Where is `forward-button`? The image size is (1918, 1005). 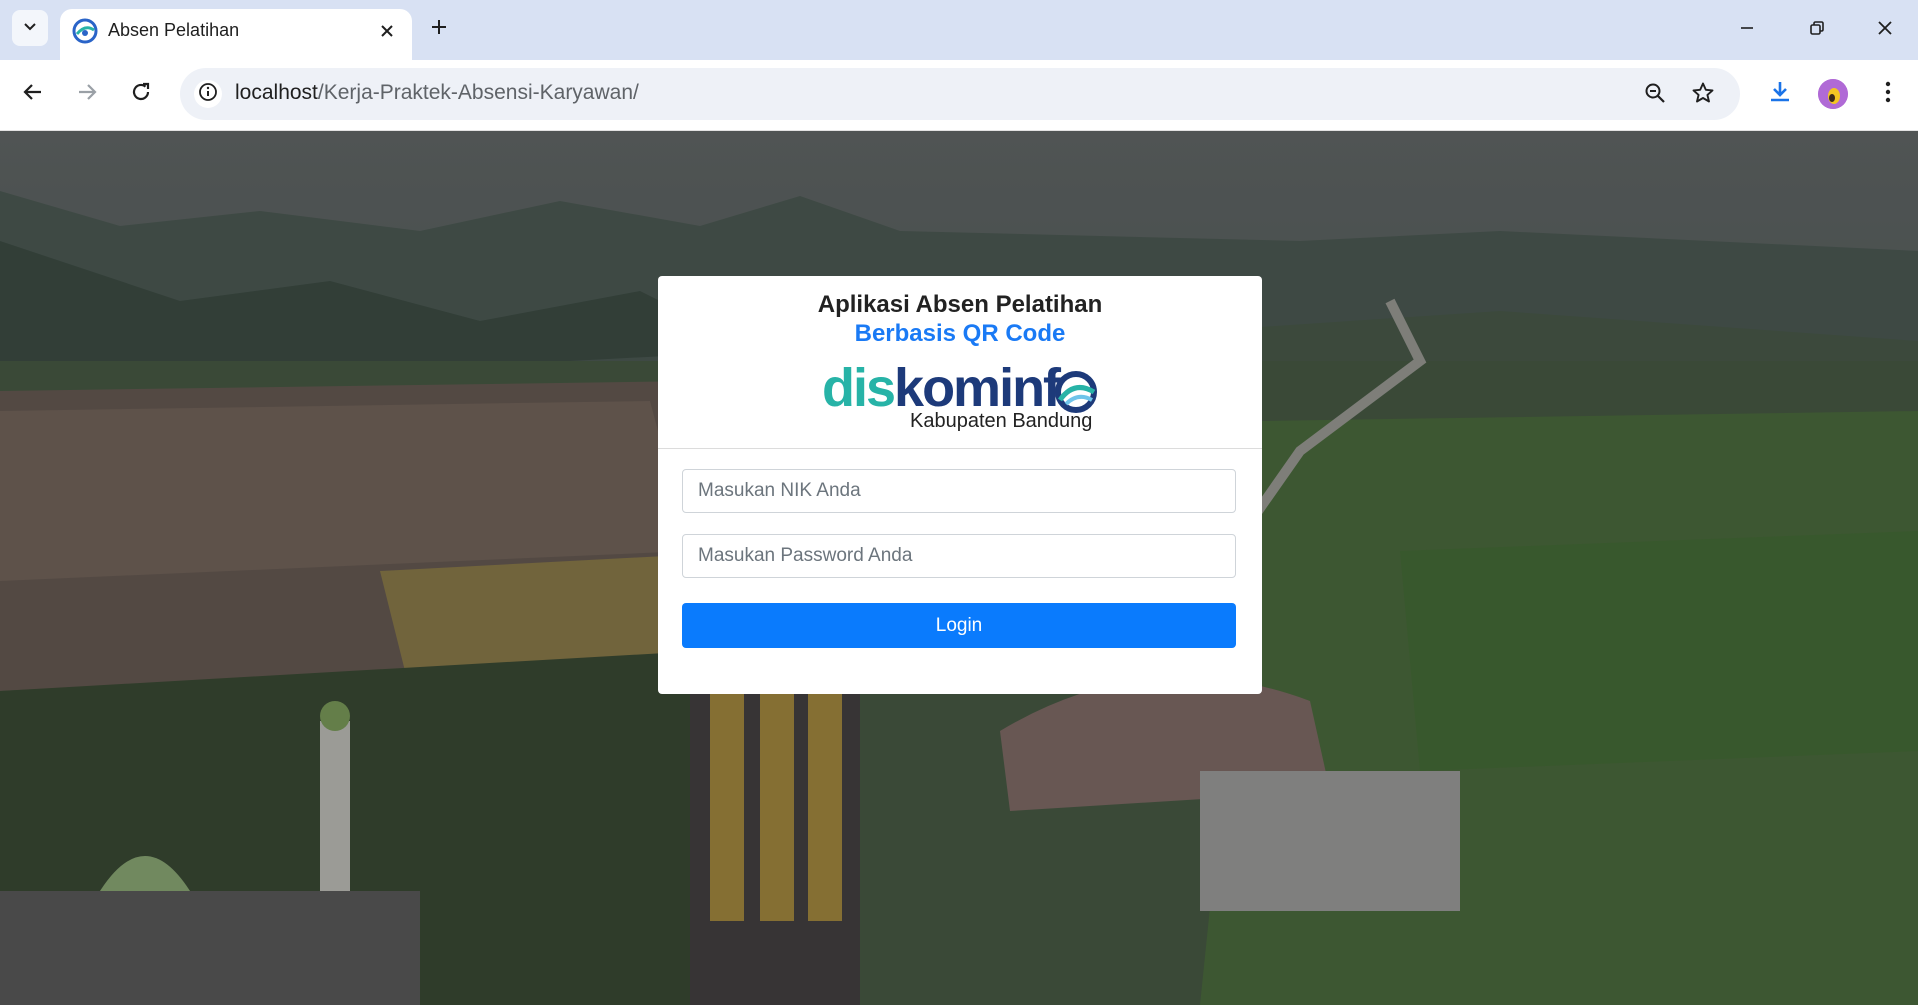
forward-button is located at coordinates (87, 94).